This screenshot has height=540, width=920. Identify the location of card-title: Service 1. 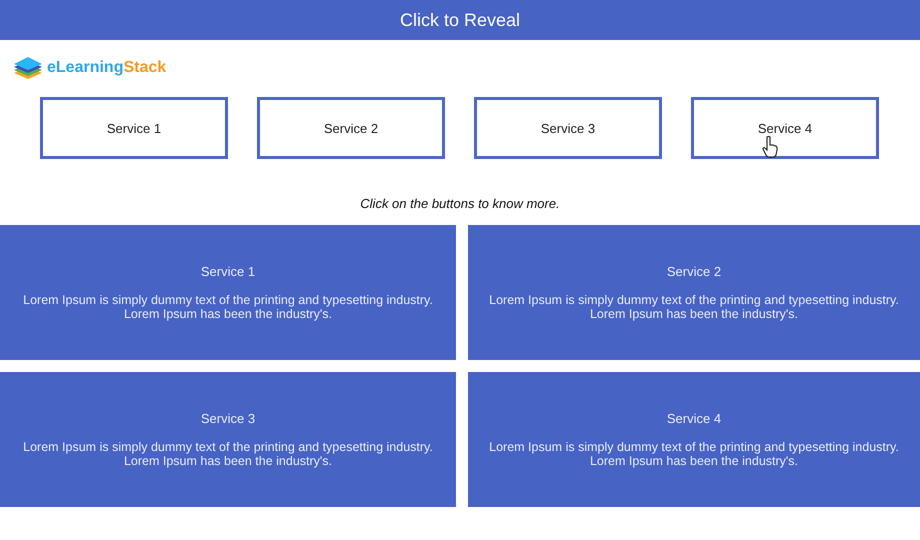
(228, 271).